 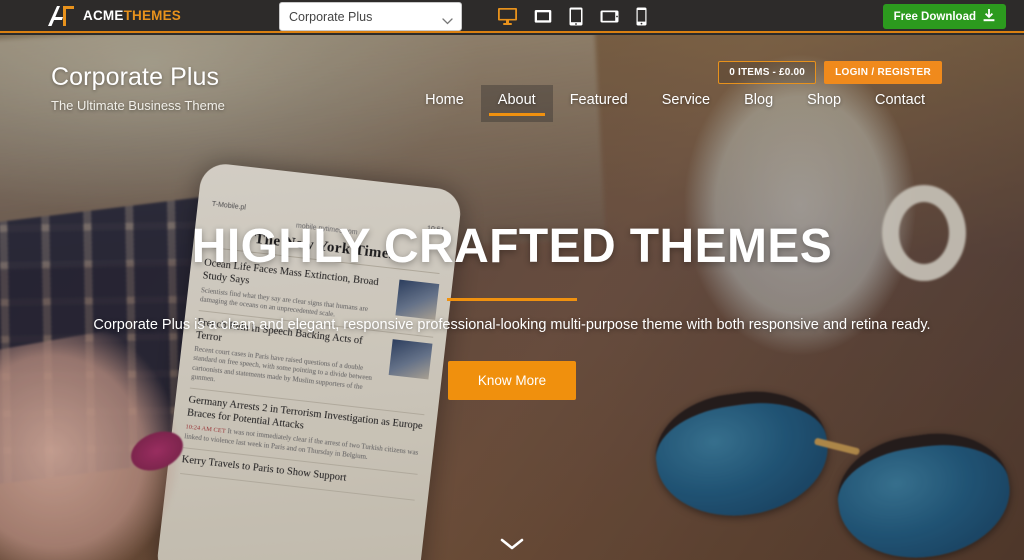 What do you see at coordinates (512, 546) in the screenshot?
I see `chevron-down-icon` at bounding box center [512, 546].